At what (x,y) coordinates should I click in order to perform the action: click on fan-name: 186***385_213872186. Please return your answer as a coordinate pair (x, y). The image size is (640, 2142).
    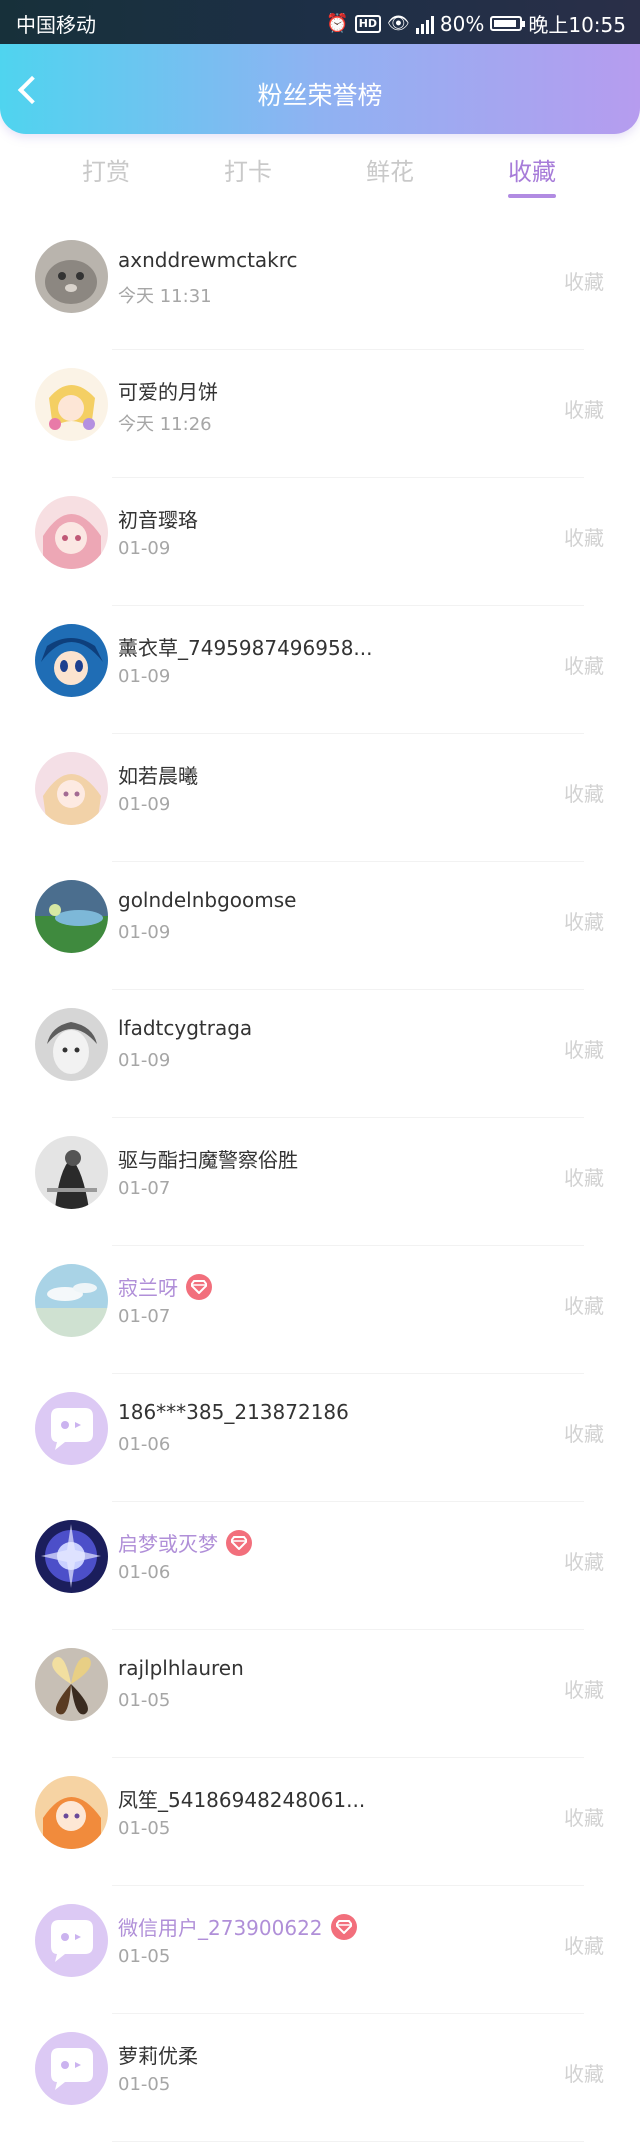
    Looking at the image, I should click on (233, 1412).